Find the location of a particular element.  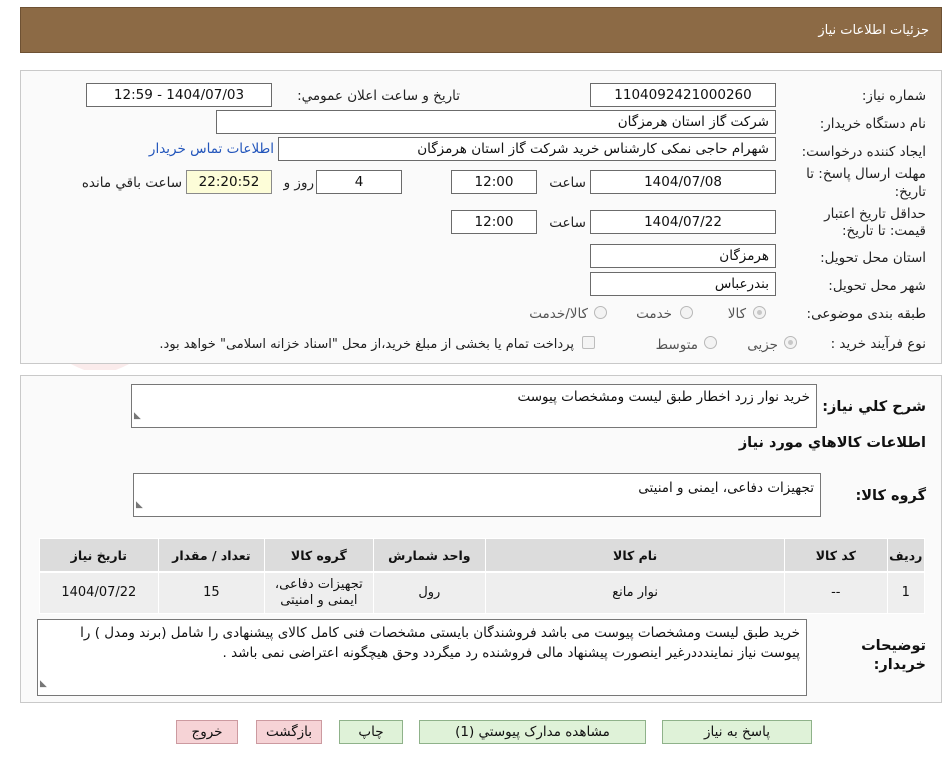

cell-item-group: تجهیزات دفاعی، ایمنی و امنیتی is located at coordinates (319, 592).